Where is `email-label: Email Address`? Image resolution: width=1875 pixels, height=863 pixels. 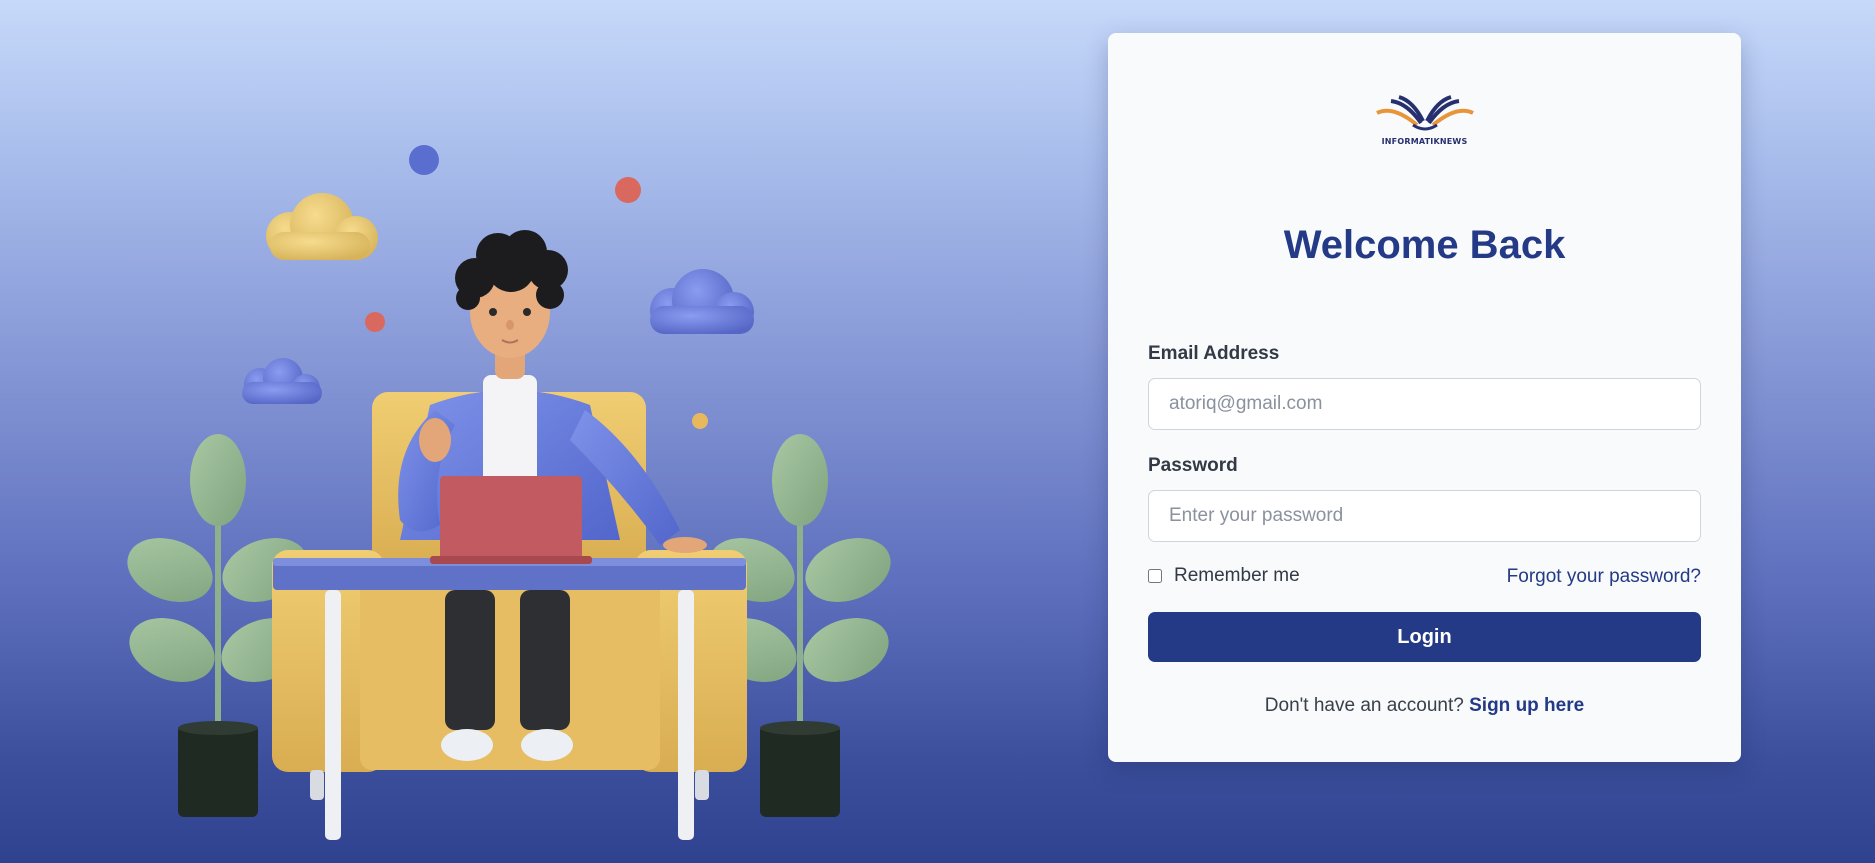
email-label: Email Address is located at coordinates (1214, 353).